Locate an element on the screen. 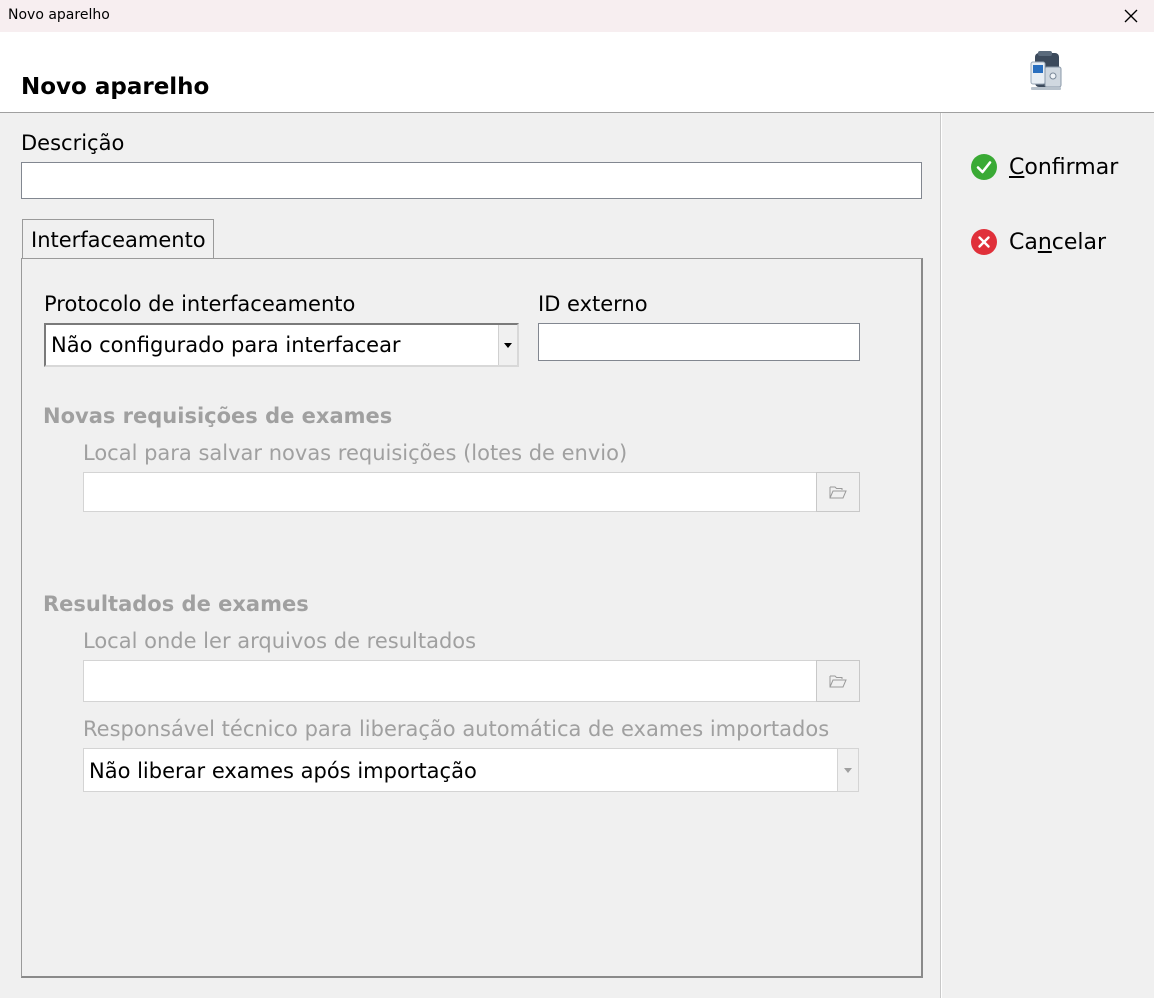 The width and height of the screenshot is (1154, 998). protocol-value: Não configurado para interfacear is located at coordinates (226, 345).